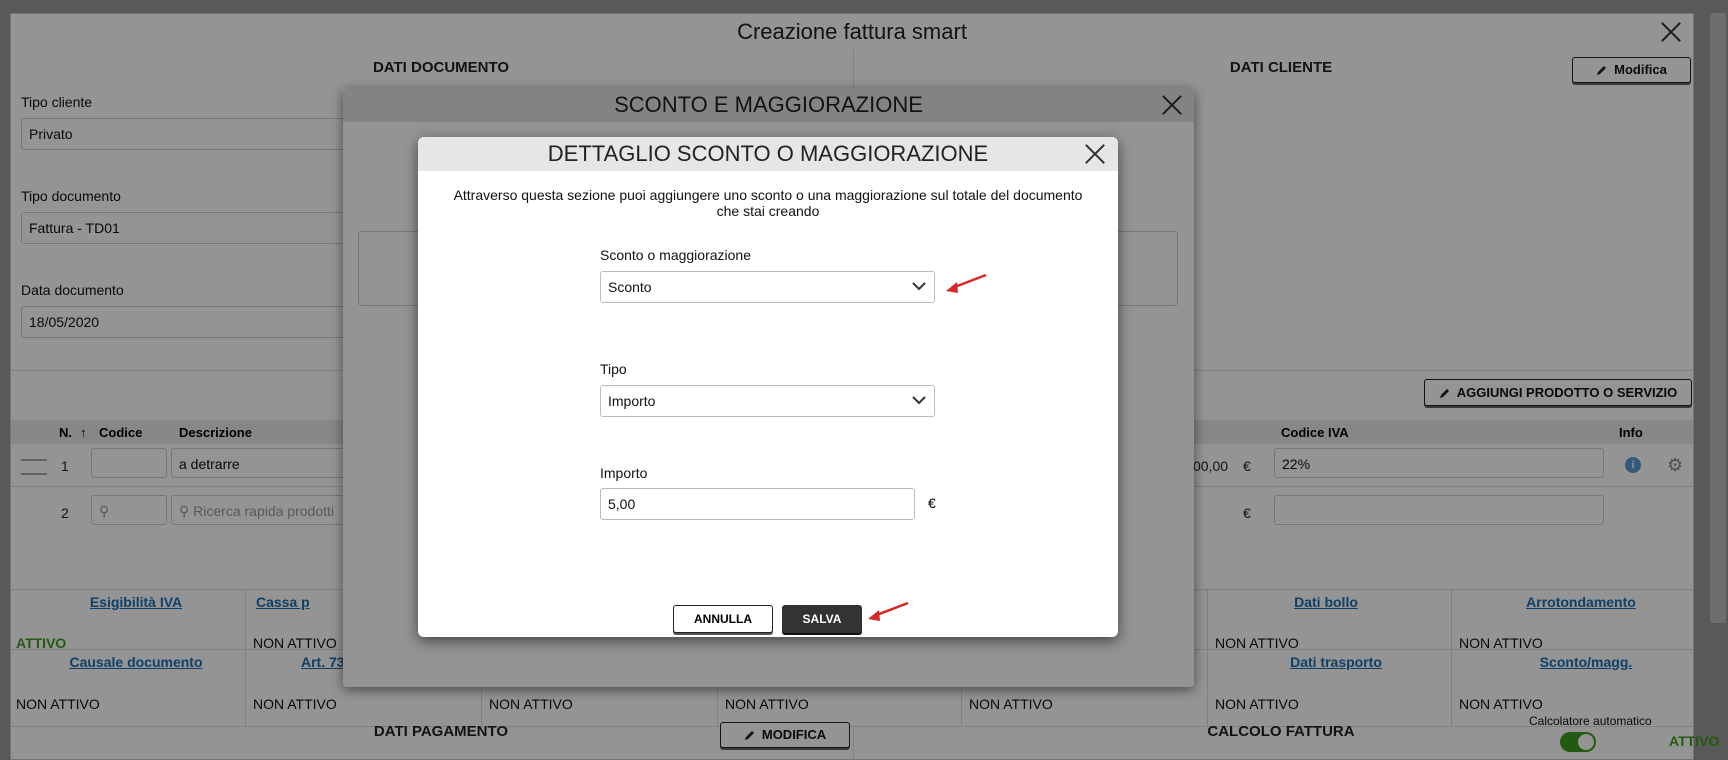 Image resolution: width=1728 pixels, height=760 pixels. Describe the element at coordinates (1095, 154) in the screenshot. I see `dialog2-close-icon` at that location.